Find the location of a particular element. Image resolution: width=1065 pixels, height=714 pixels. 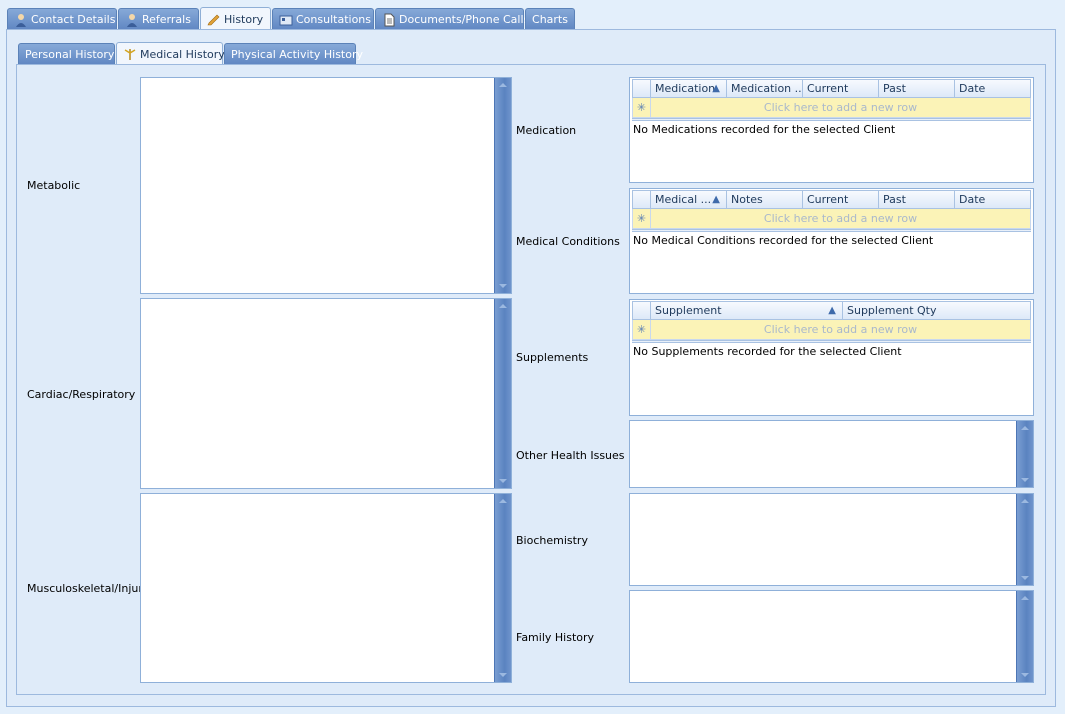

metabolic-label: Metabolic is located at coordinates (54, 185).